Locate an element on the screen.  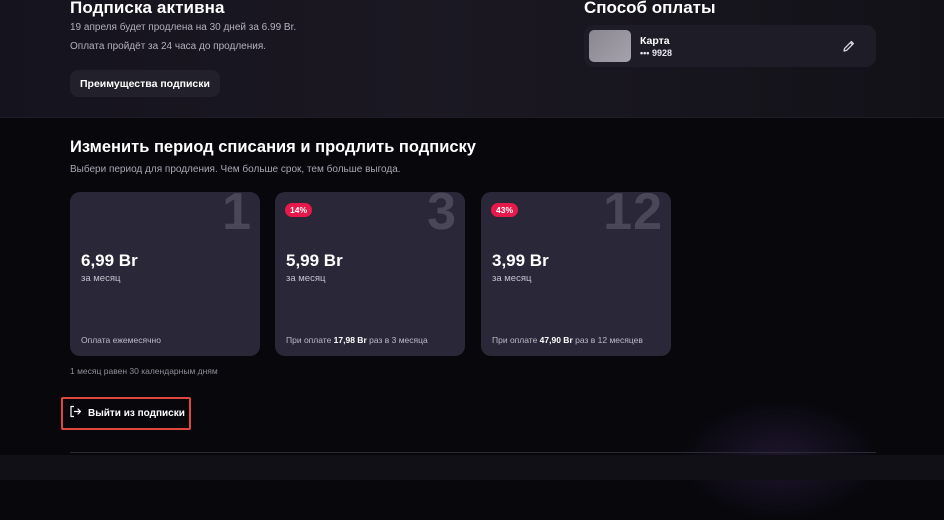
plan-price: 6,99 Br is located at coordinates (109, 260).